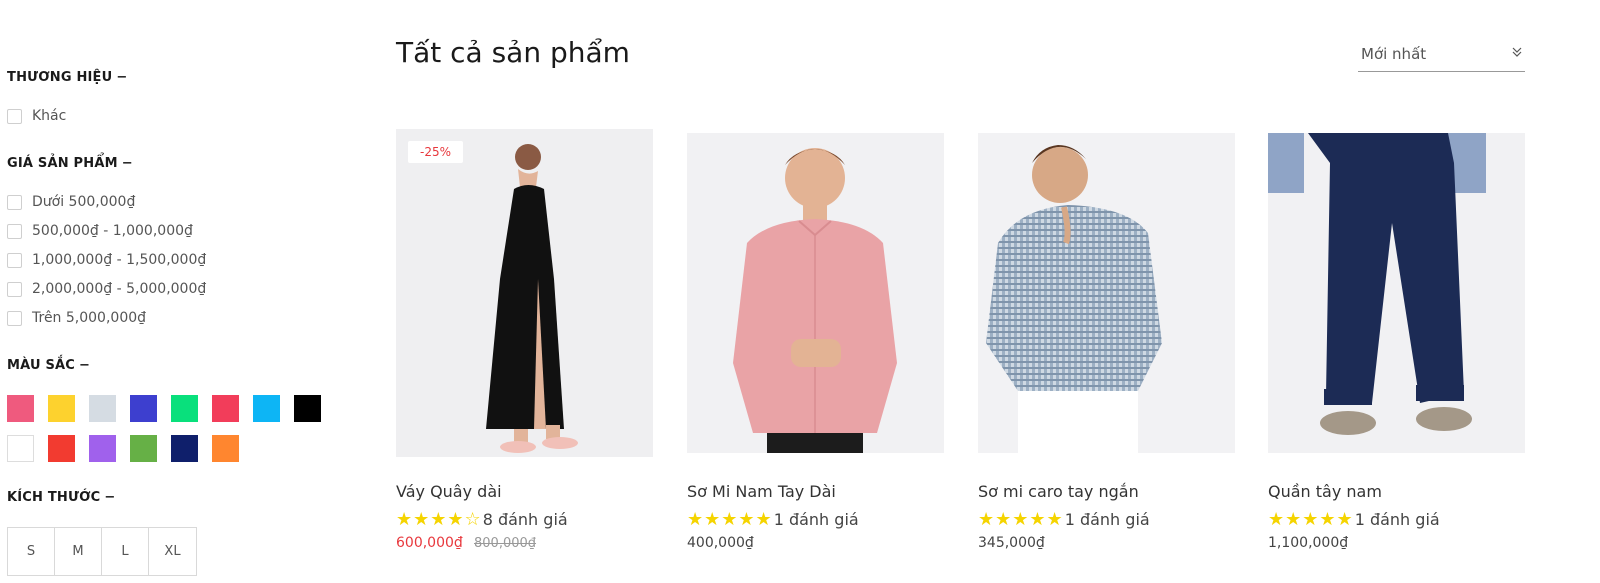 This screenshot has width=1600, height=583. I want to click on product-rating: ★★★★☆ 8 đánh giá, so click(482, 519).